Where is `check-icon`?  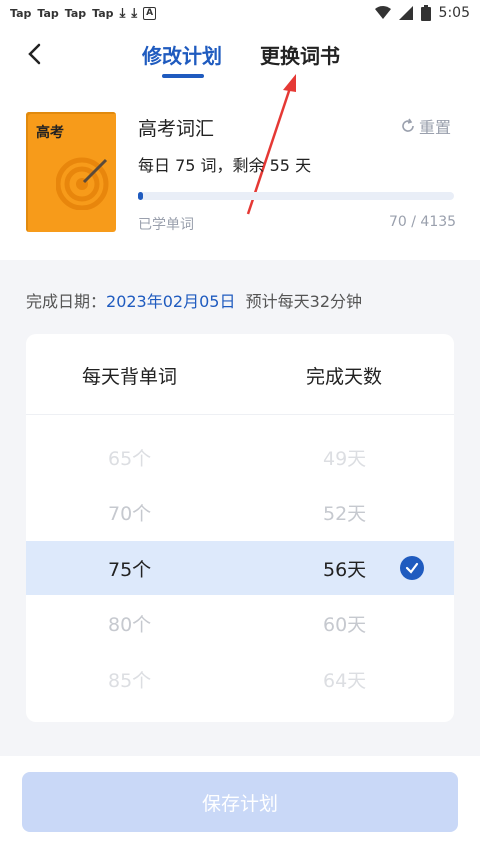 check-icon is located at coordinates (412, 568).